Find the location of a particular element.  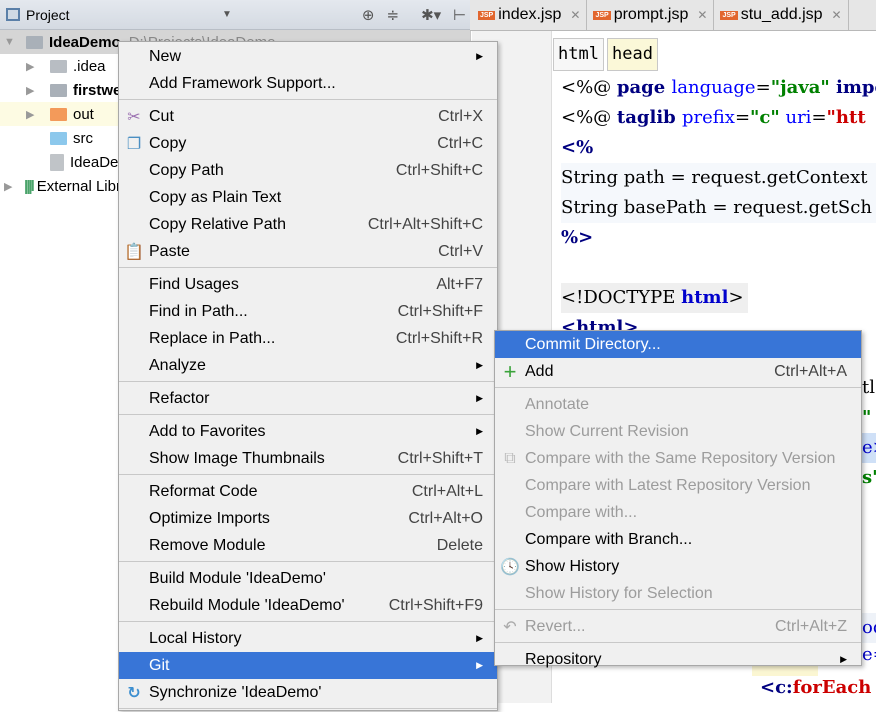

hide-panel-icon: ⊢ is located at coordinates (459, 15).